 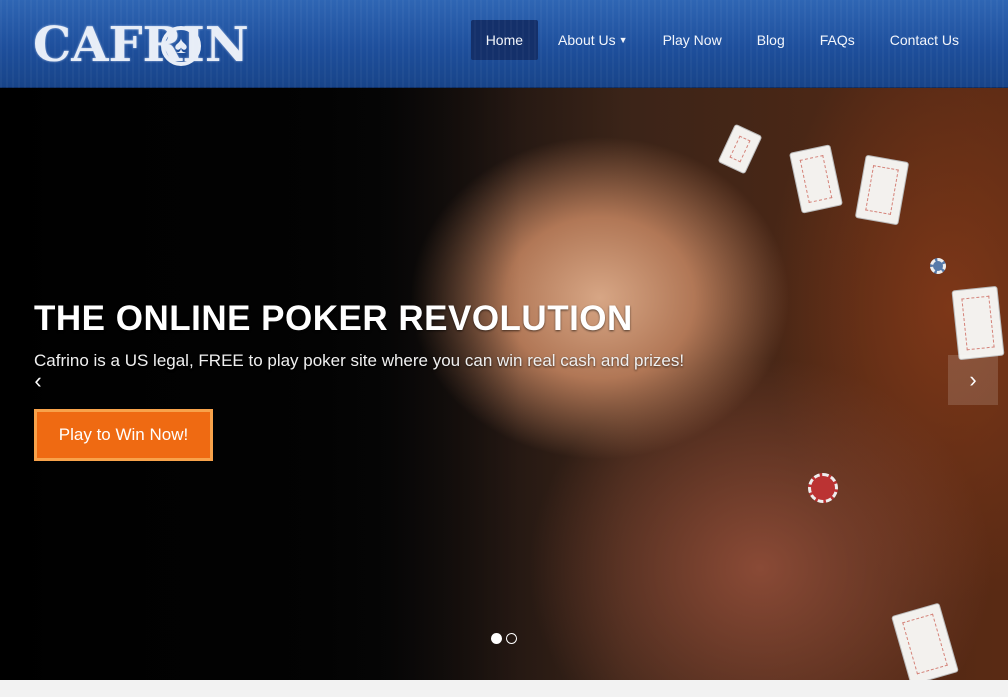 I want to click on nav-label-faqs: FAQs, so click(x=837, y=40).